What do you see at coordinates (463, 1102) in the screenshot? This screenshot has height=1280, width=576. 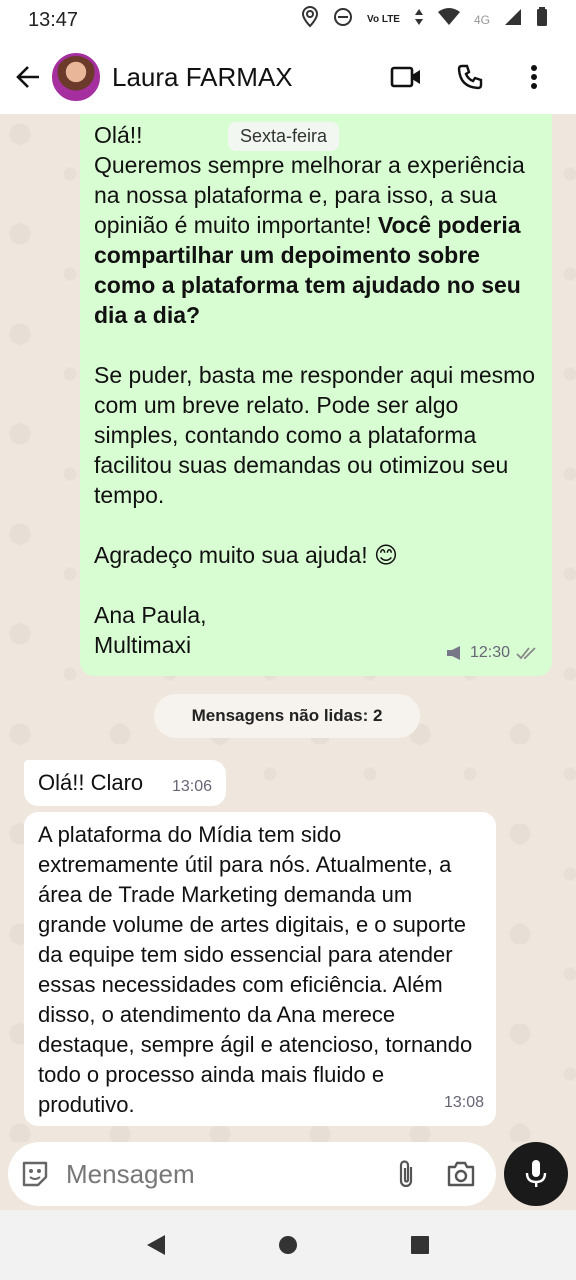 I see `message-time: 13:08` at bounding box center [463, 1102].